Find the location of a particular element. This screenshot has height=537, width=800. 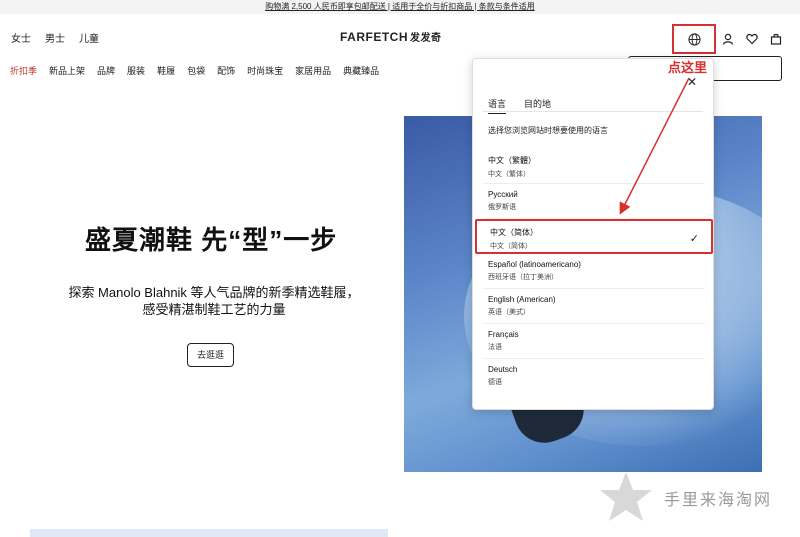

language-name: Русский is located at coordinates (503, 194).